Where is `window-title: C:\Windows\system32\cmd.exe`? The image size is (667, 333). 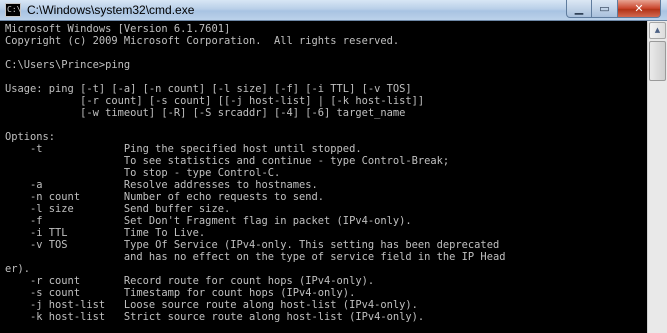
window-title: C:\Windows\system32\cmd.exe is located at coordinates (111, 10).